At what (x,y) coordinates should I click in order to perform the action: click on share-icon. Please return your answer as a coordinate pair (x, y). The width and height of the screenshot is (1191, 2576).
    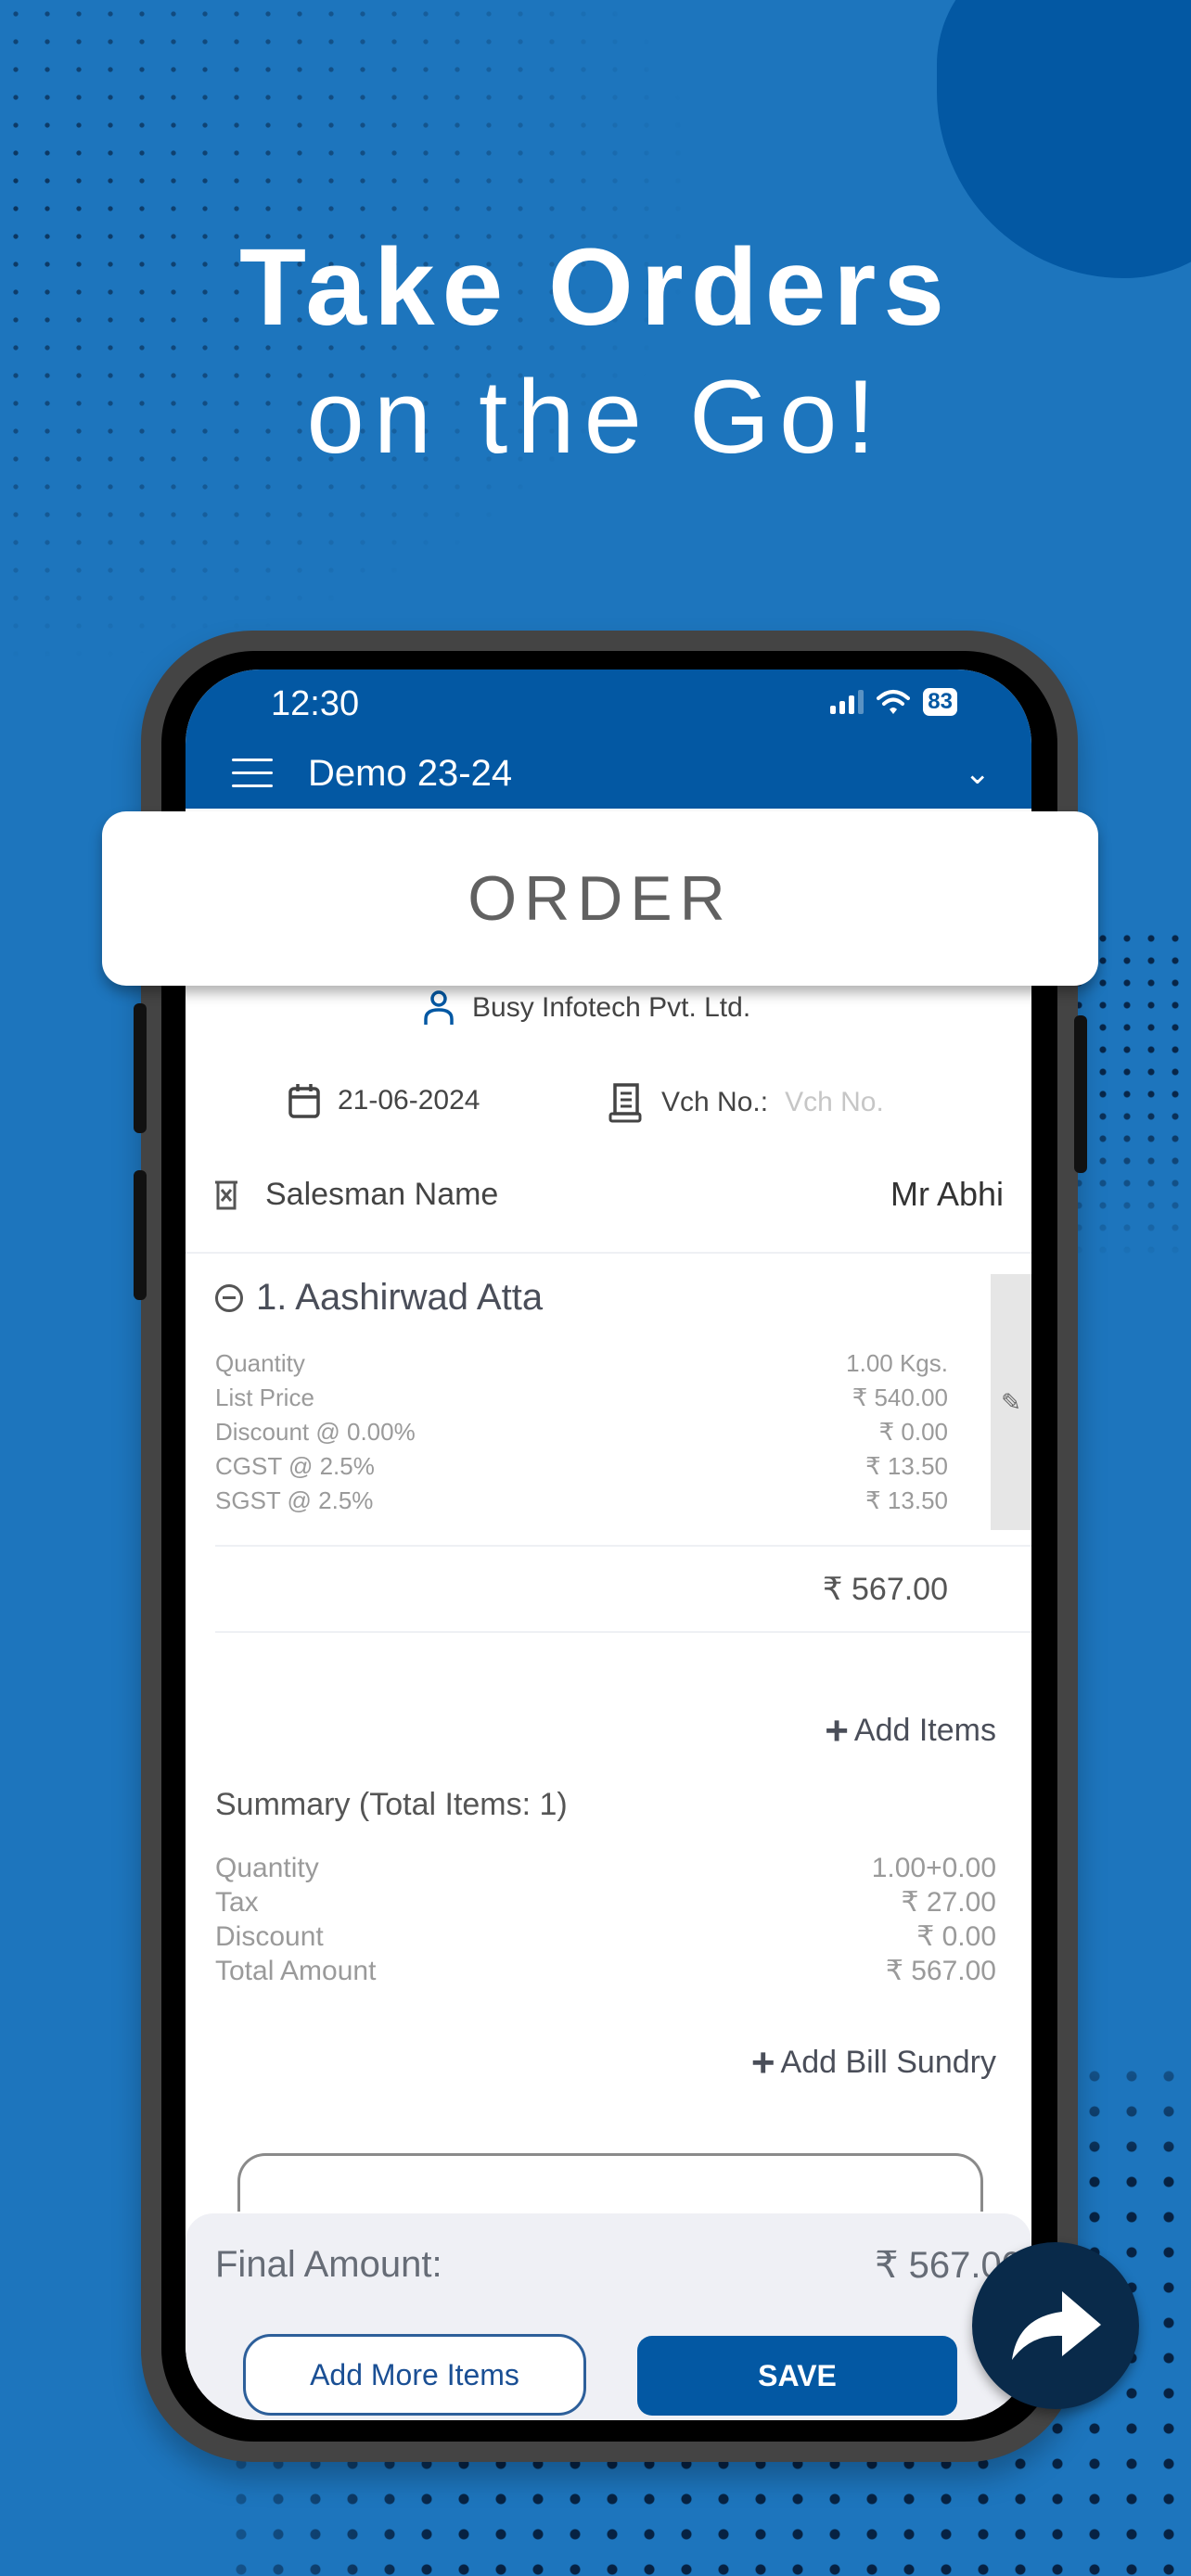
    Looking at the image, I should click on (1056, 2326).